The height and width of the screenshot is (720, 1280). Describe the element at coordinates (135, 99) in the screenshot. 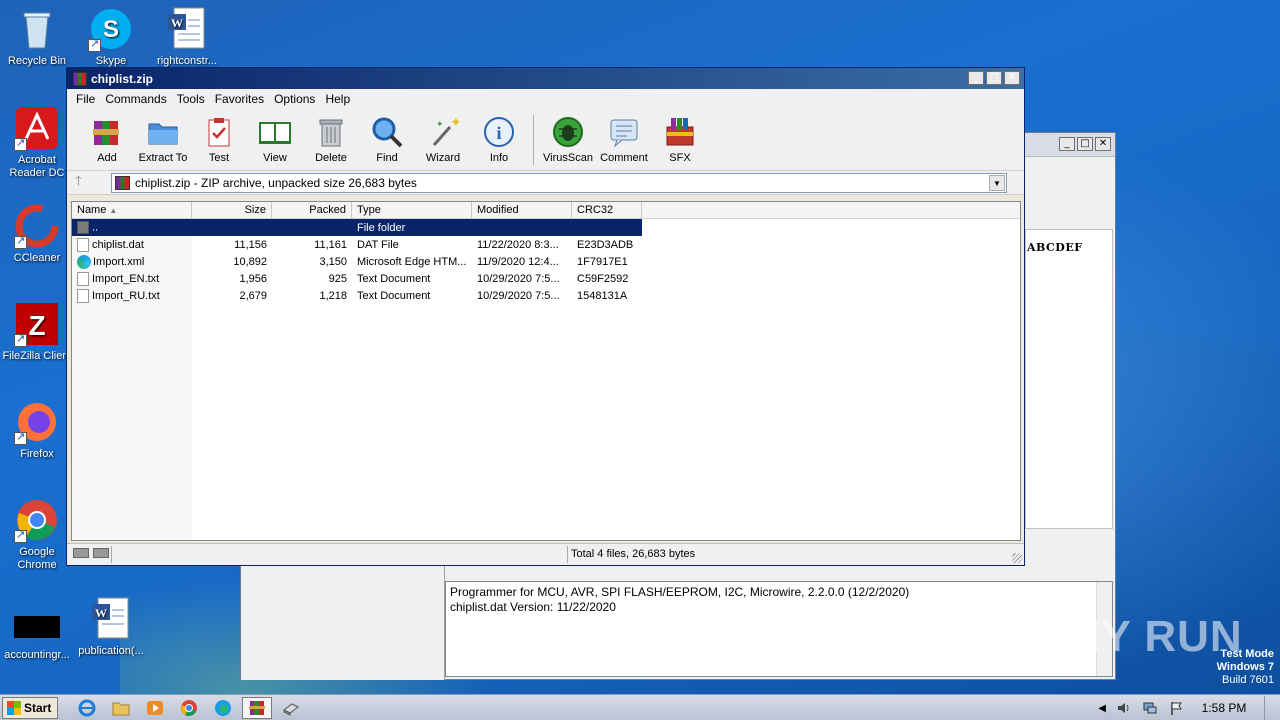

I see `menu-commands: Commands` at that location.